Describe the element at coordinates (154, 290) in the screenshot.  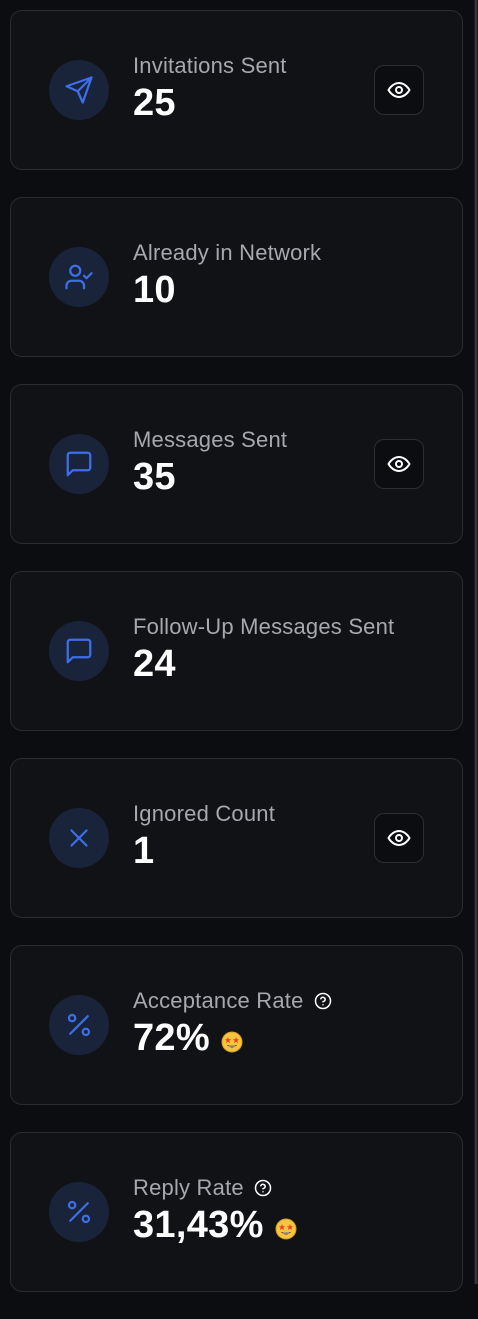
I see `stat-value: 10` at that location.